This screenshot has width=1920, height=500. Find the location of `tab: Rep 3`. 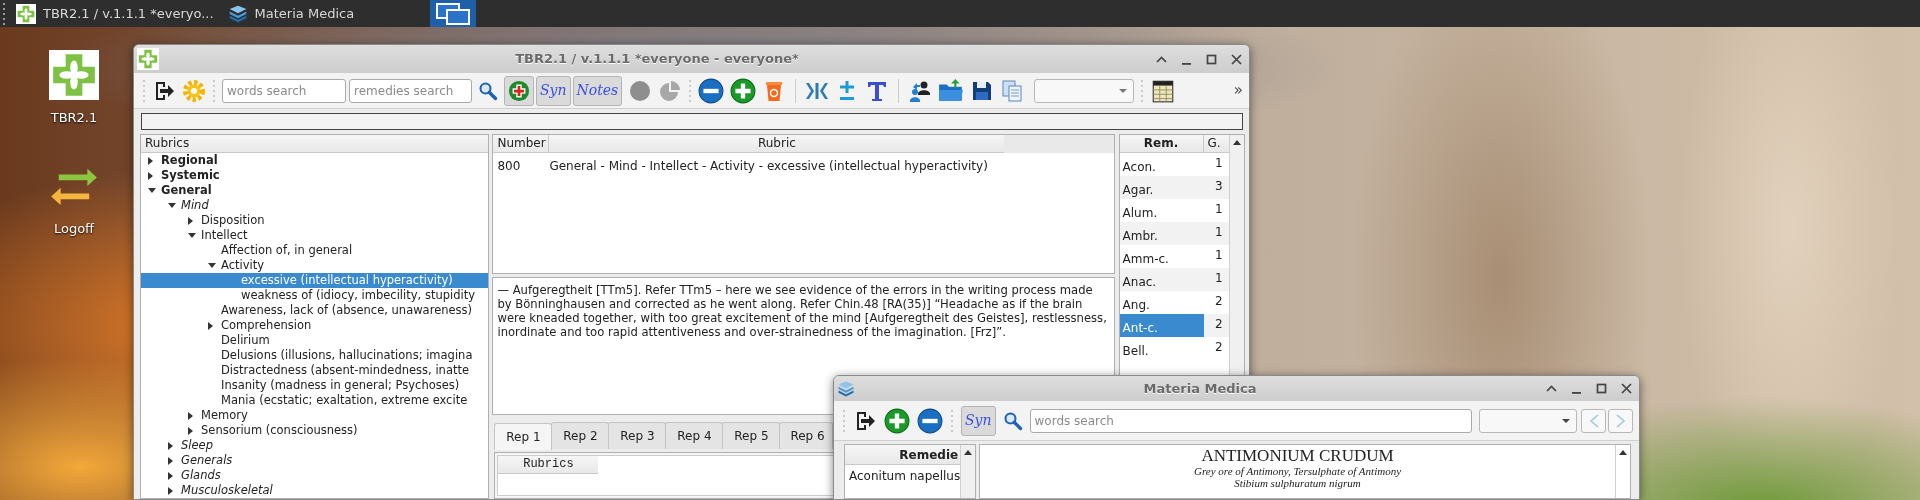

tab: Rep 3 is located at coordinates (637, 435).